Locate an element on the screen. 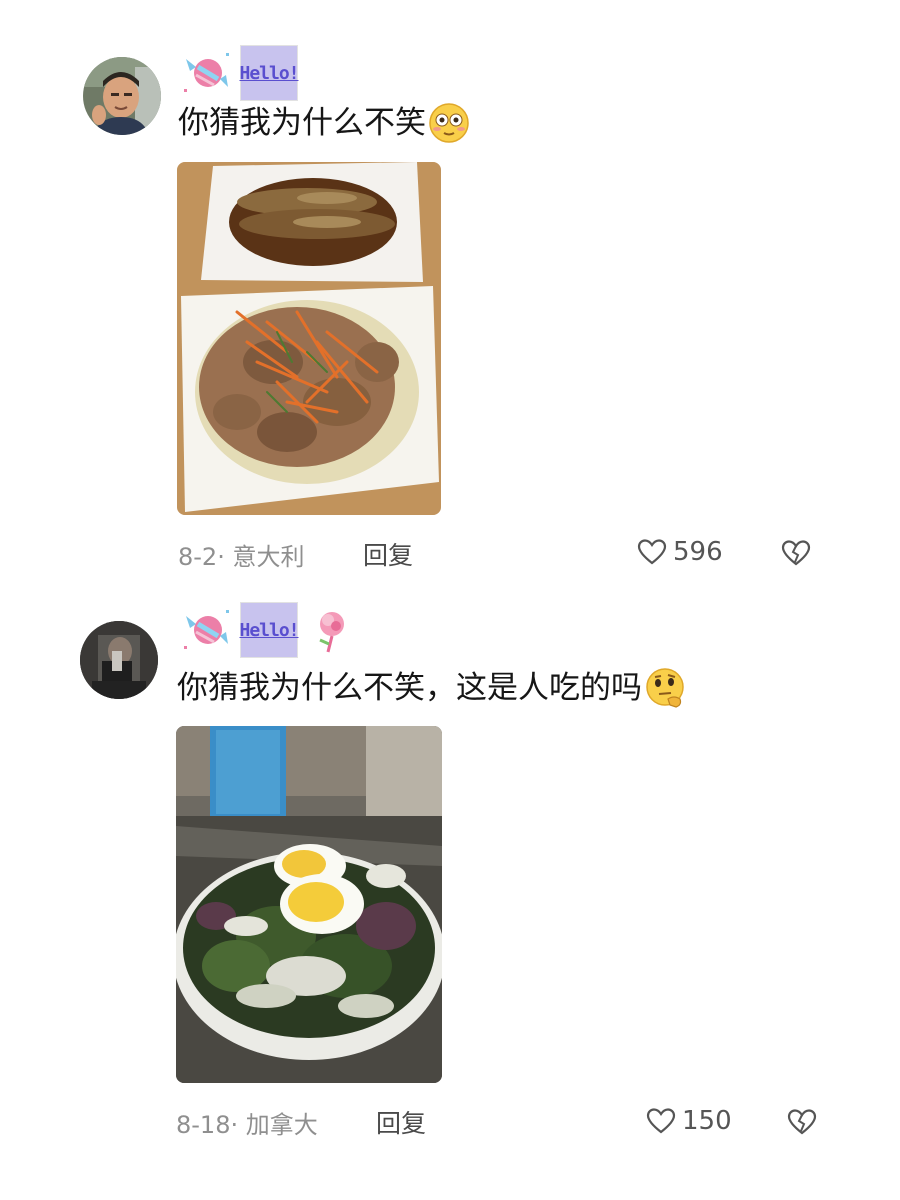 The width and height of the screenshot is (900, 1200). hello-badge-text: Hello! is located at coordinates (269, 630).